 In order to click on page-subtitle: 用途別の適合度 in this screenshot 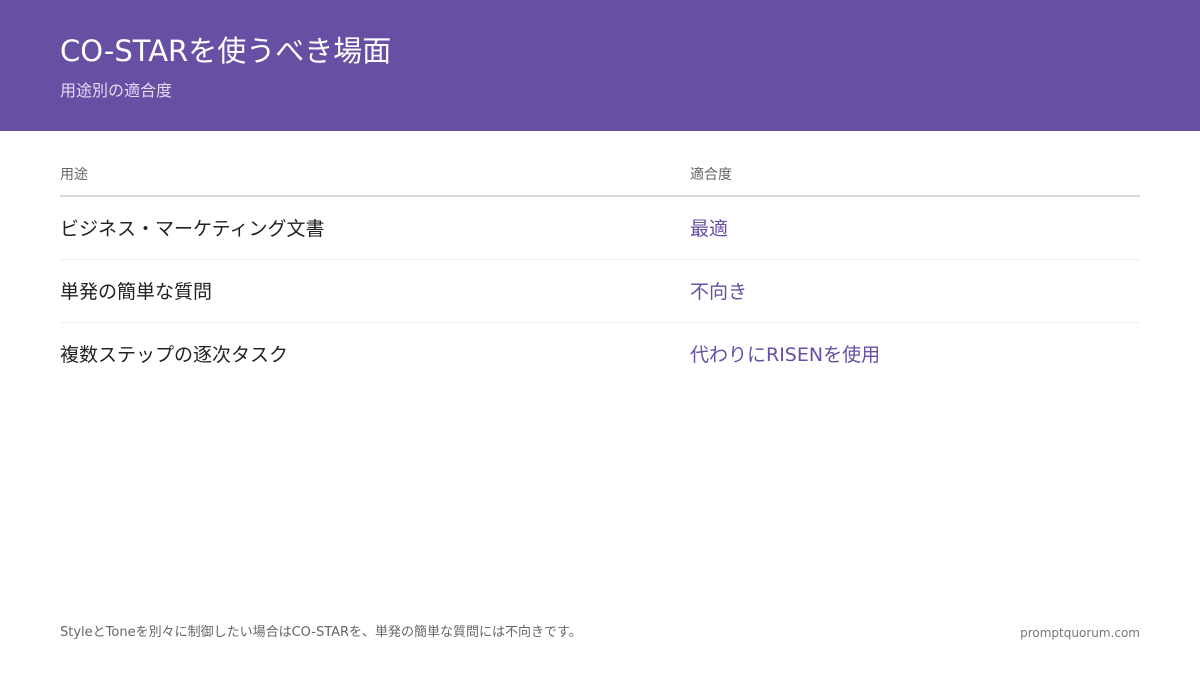, I will do `click(116, 90)`.